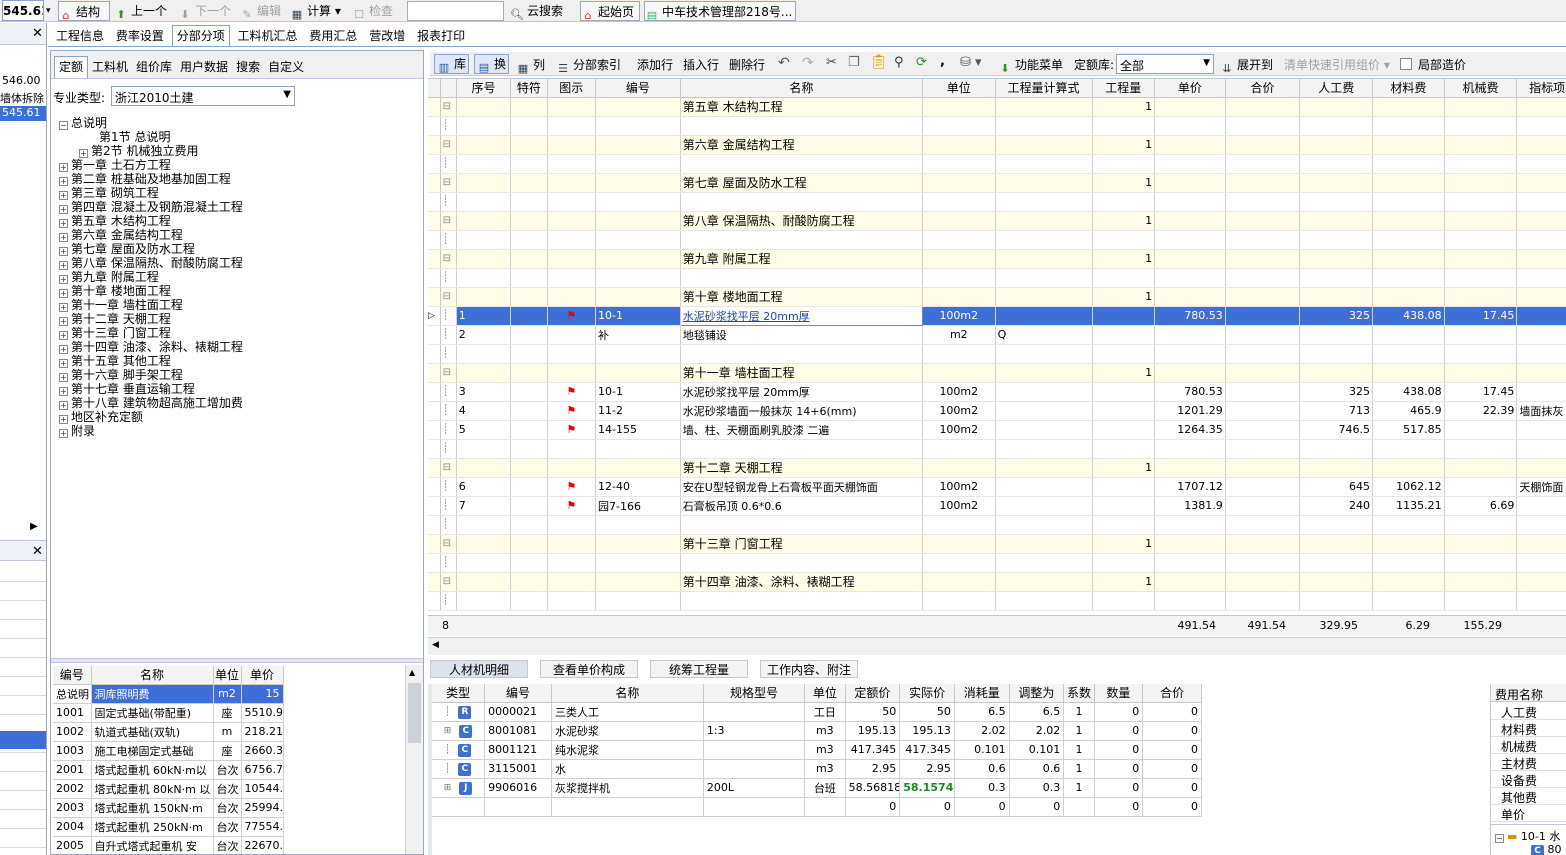 This screenshot has height=855, width=1566. What do you see at coordinates (801, 107) in the screenshot?
I see `name-cell: 第五章 木结构工程` at bounding box center [801, 107].